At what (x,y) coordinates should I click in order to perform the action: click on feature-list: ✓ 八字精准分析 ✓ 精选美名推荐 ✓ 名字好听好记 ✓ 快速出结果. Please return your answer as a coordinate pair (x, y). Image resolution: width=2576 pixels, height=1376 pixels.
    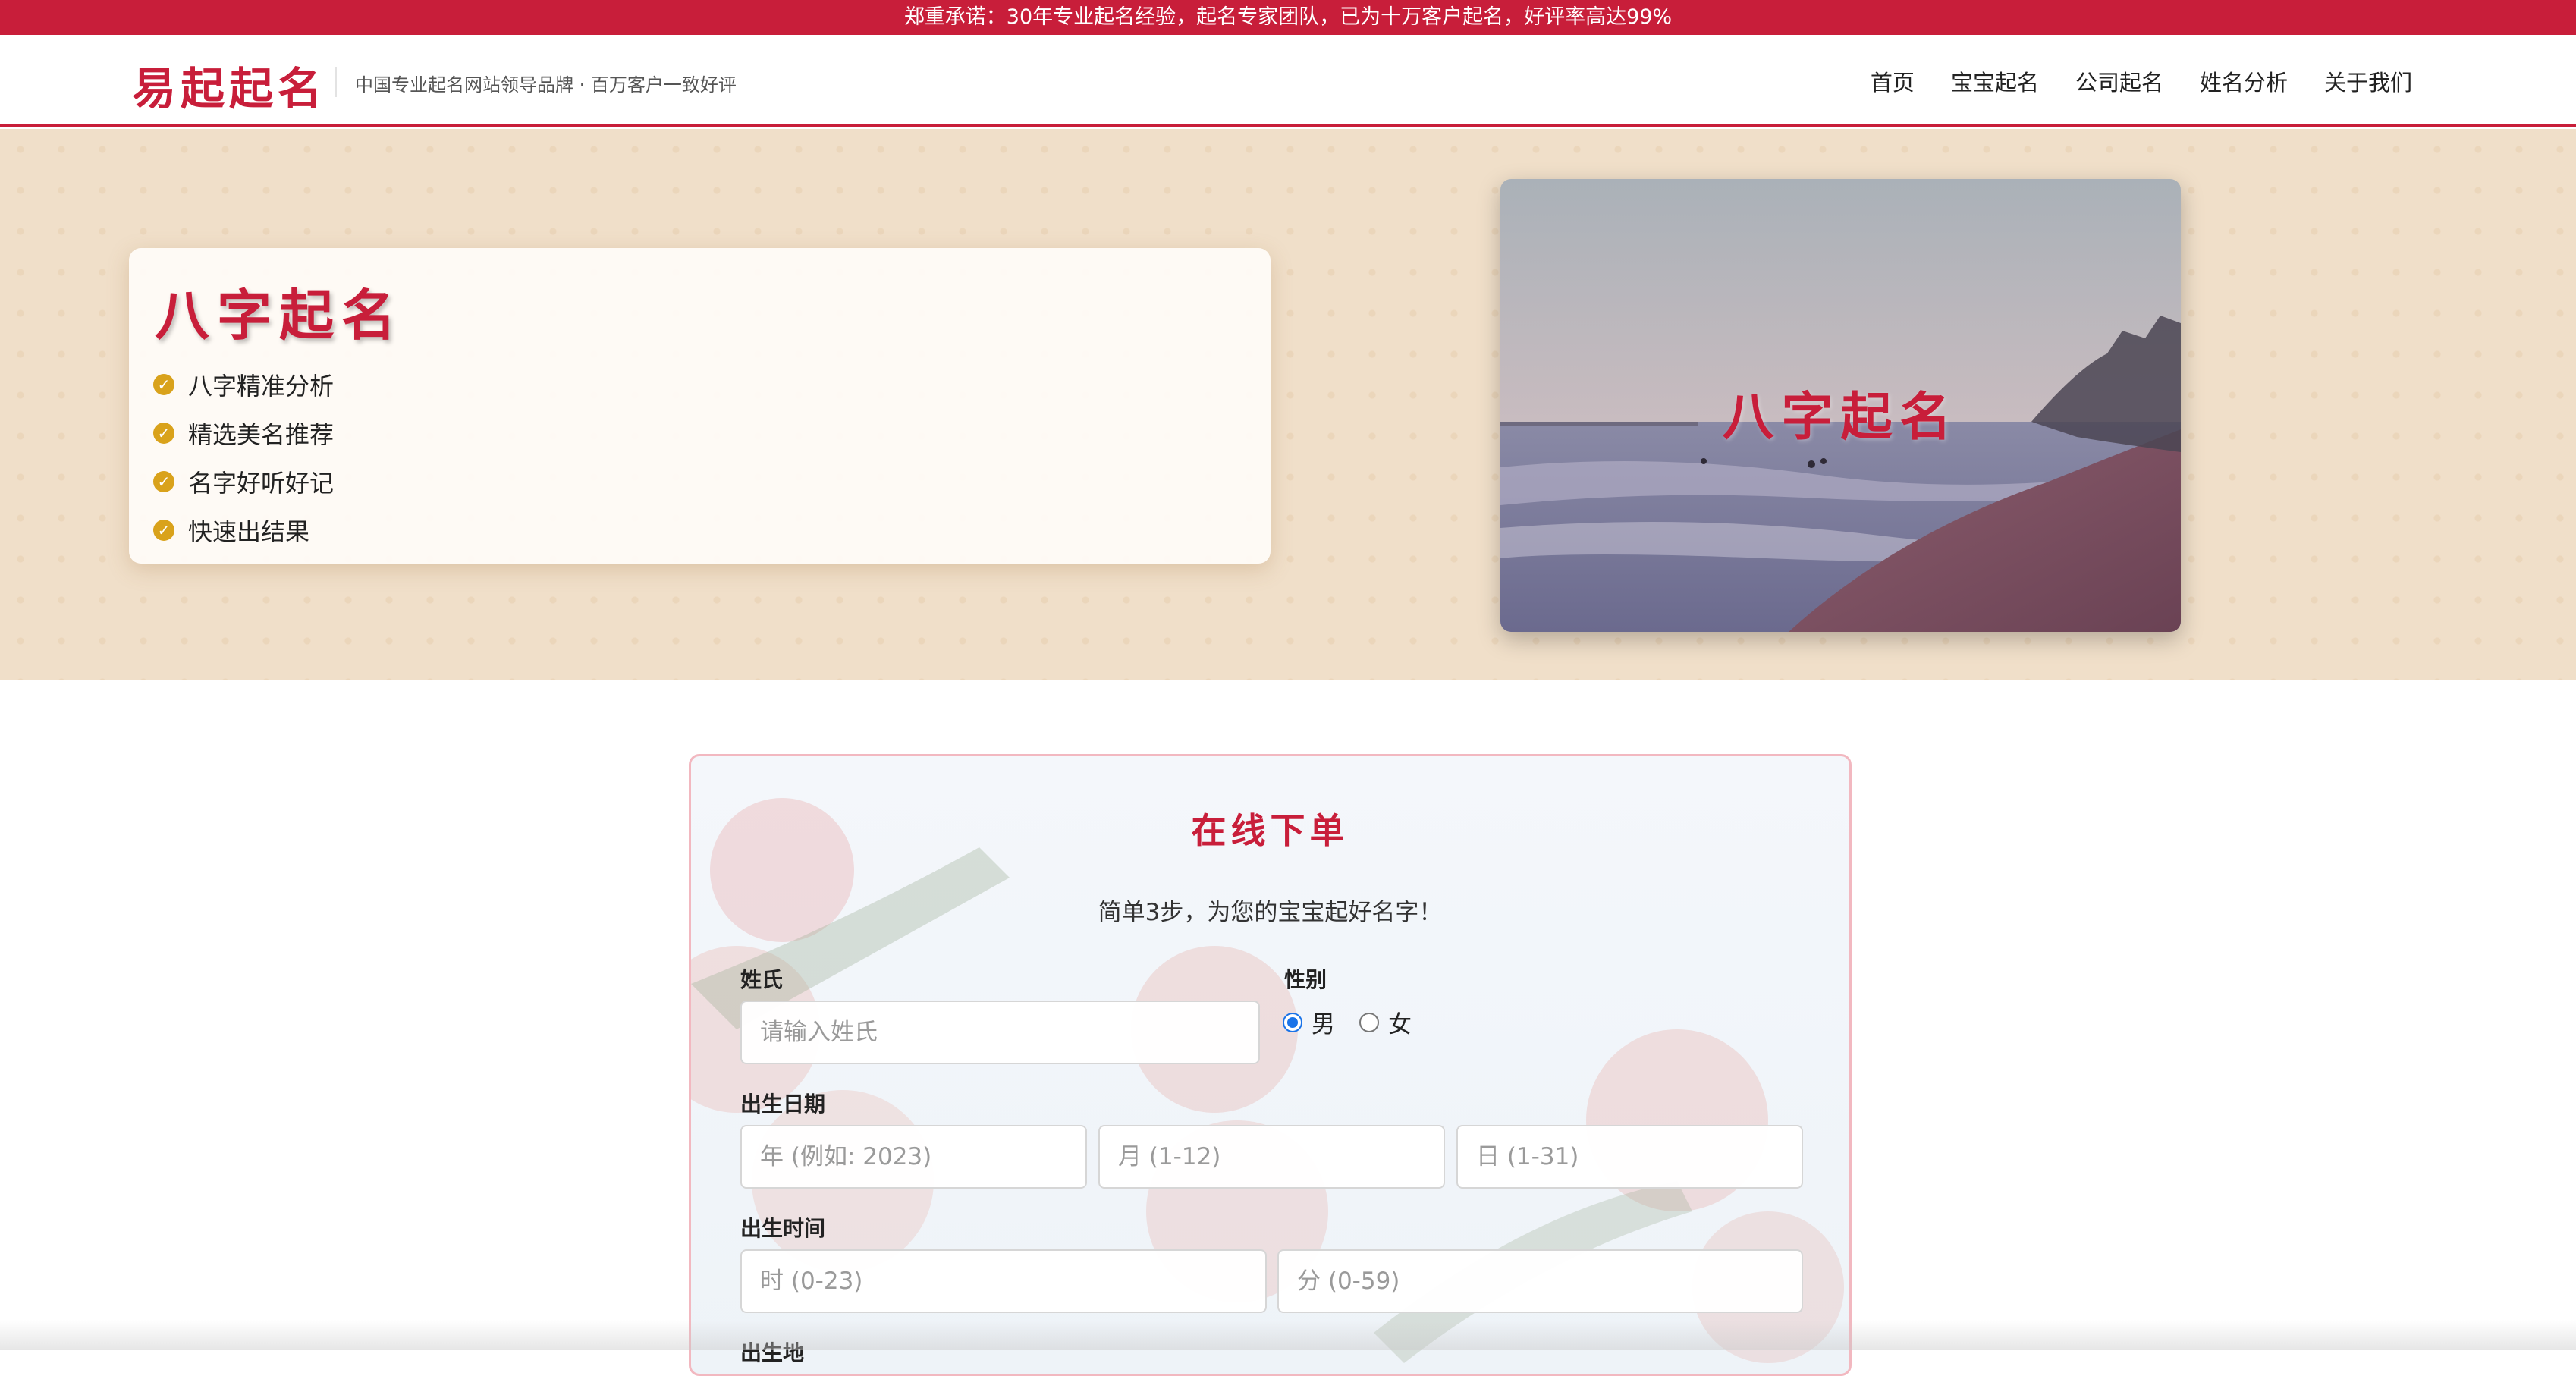
    Looking at the image, I should click on (243, 457).